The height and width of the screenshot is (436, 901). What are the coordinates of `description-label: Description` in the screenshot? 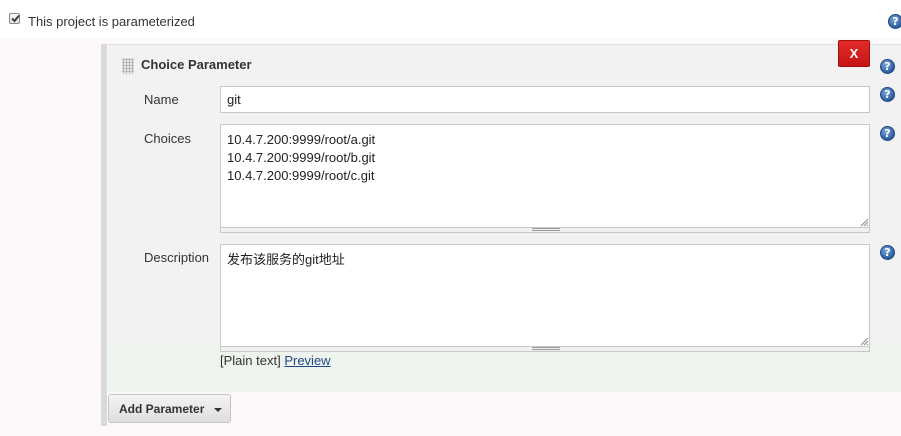 It's located at (177, 257).